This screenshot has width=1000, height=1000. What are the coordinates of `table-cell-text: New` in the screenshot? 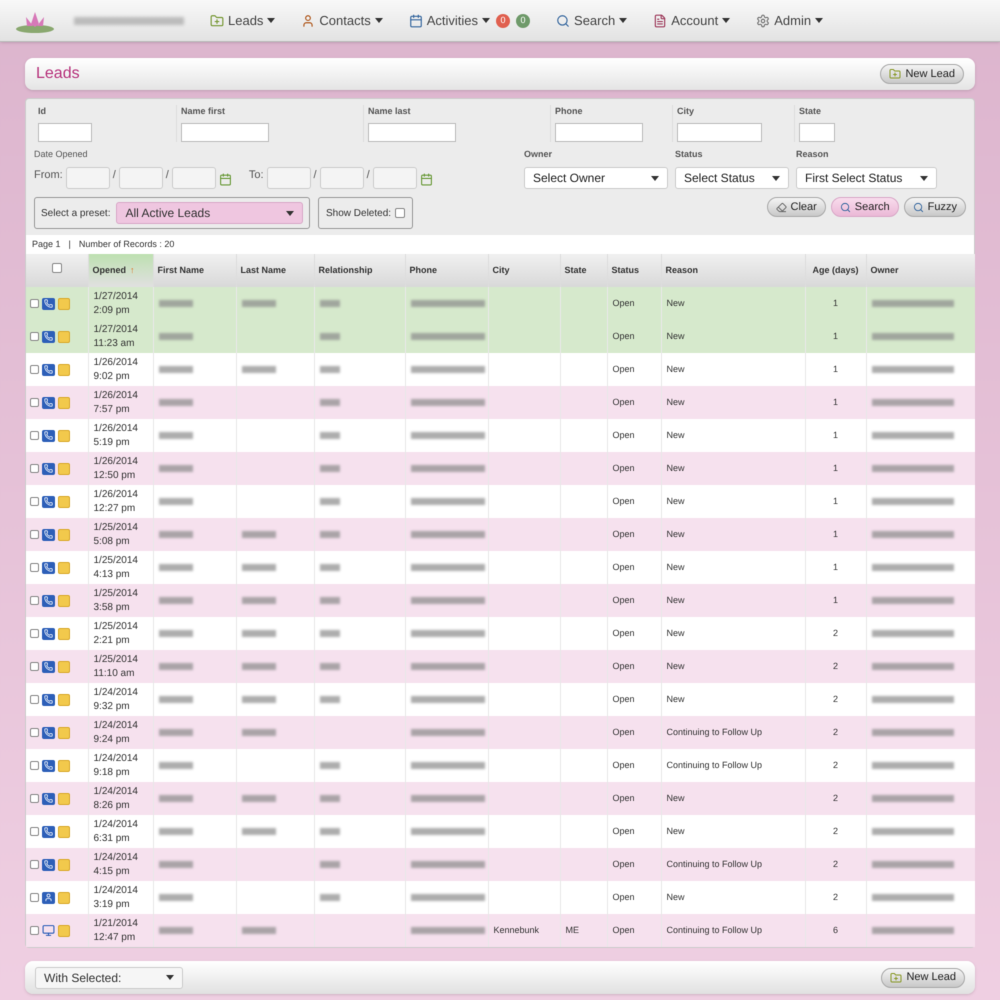 It's located at (675, 797).